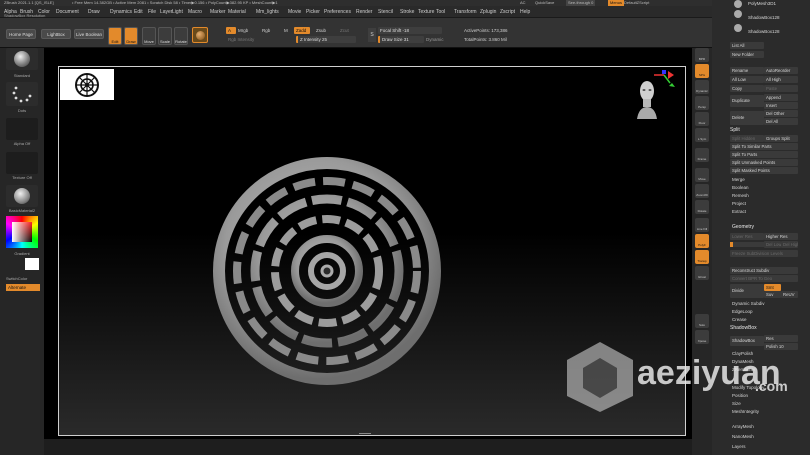 The height and width of the screenshot is (455, 810). Describe the element at coordinates (401, 39) in the screenshot. I see `draw-size-slider: Draw Size 31` at that location.